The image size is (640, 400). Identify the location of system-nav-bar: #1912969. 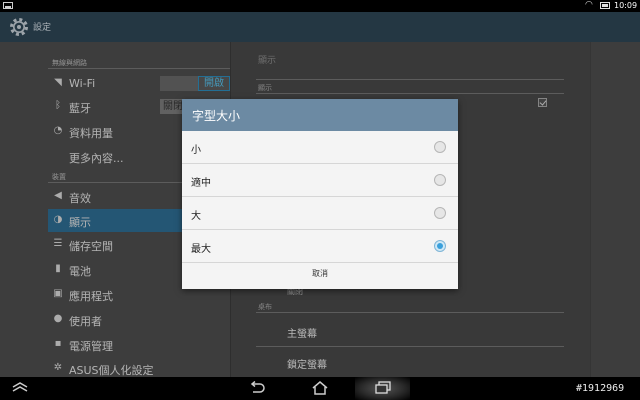
(320, 388).